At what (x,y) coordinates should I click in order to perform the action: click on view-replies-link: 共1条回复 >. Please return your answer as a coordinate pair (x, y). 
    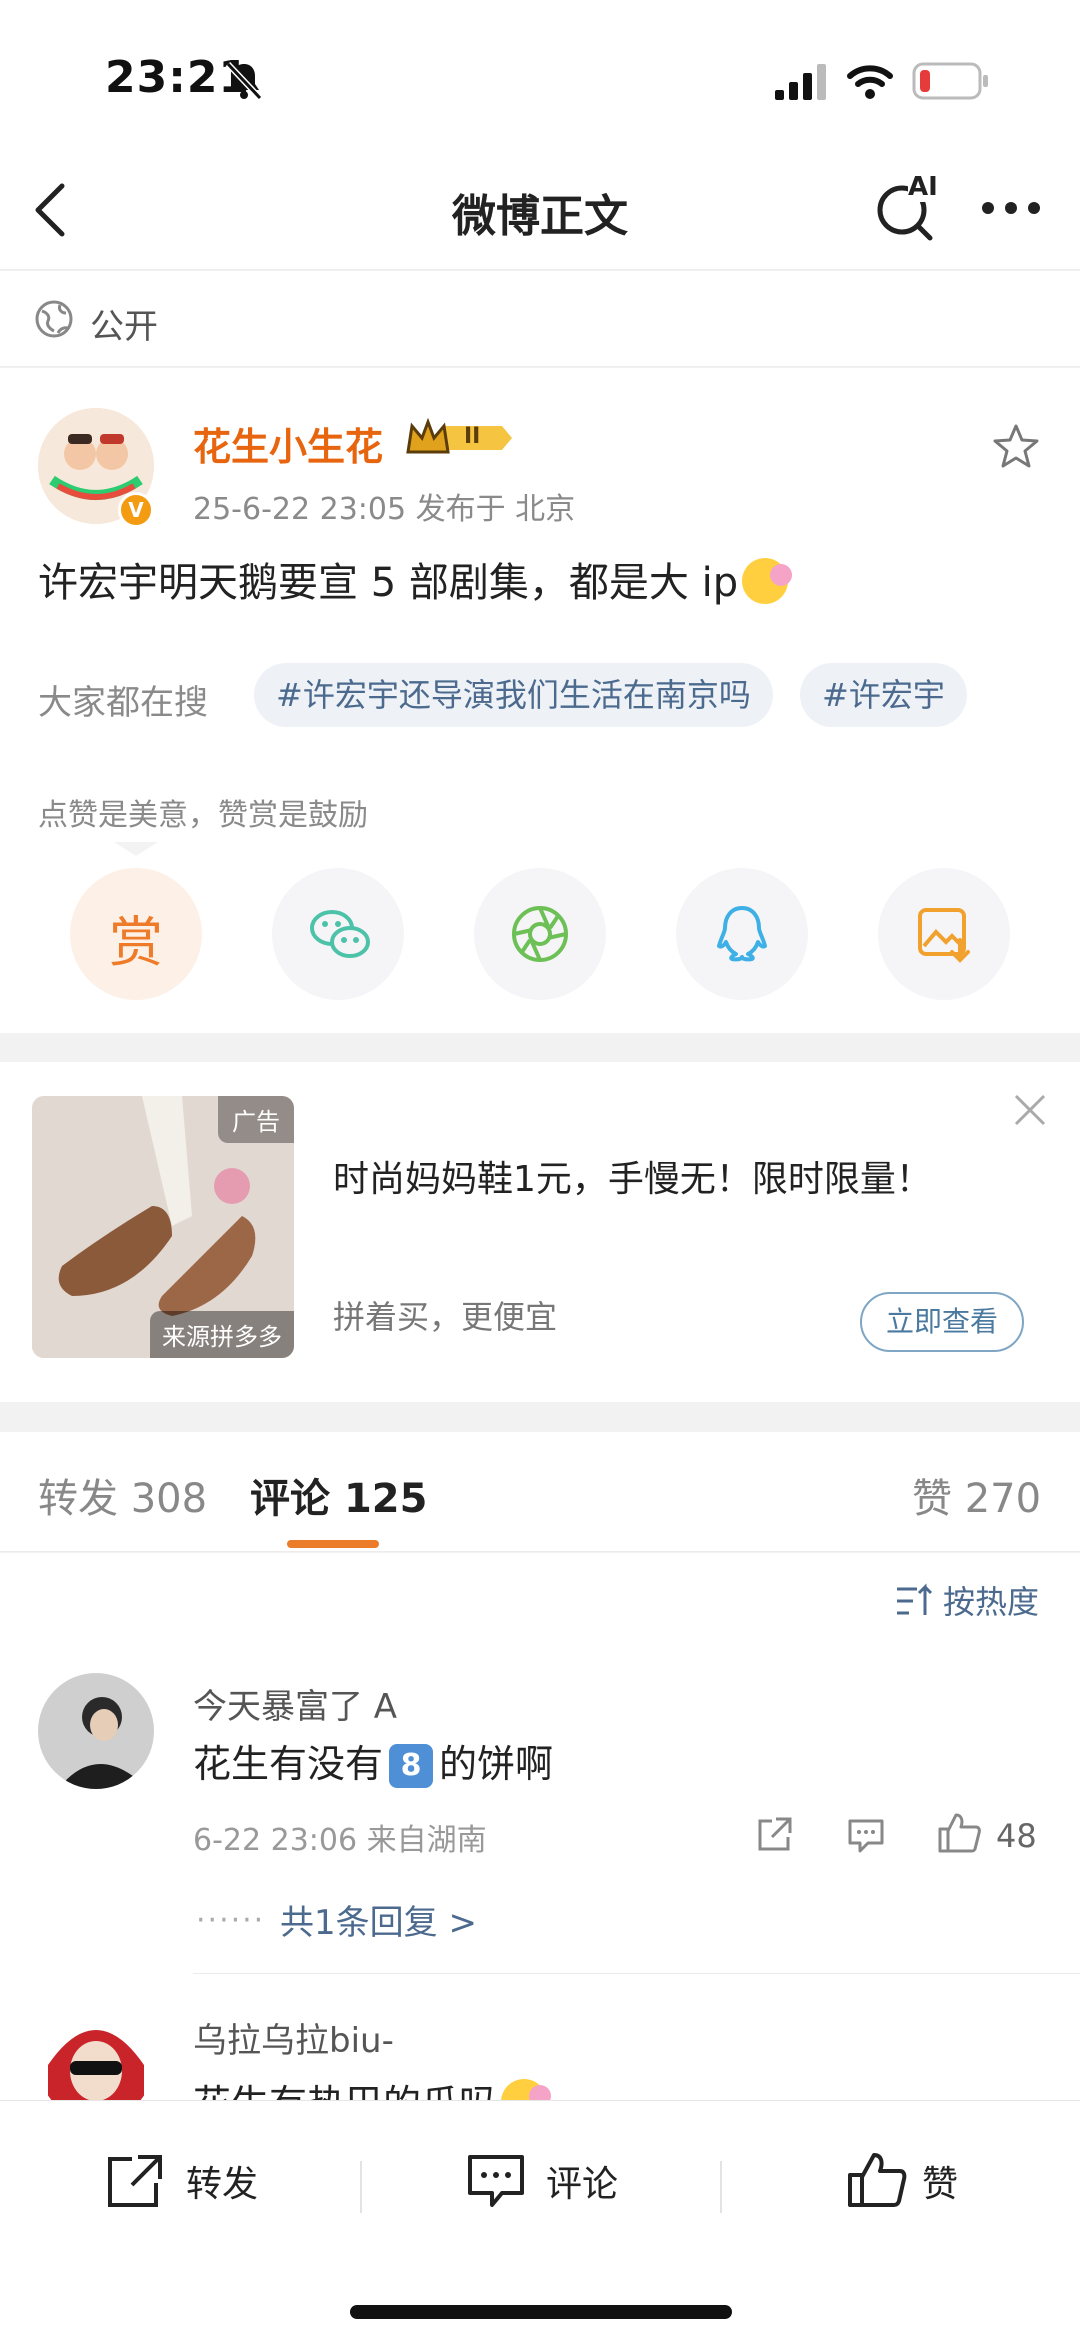
    Looking at the image, I should click on (378, 1919).